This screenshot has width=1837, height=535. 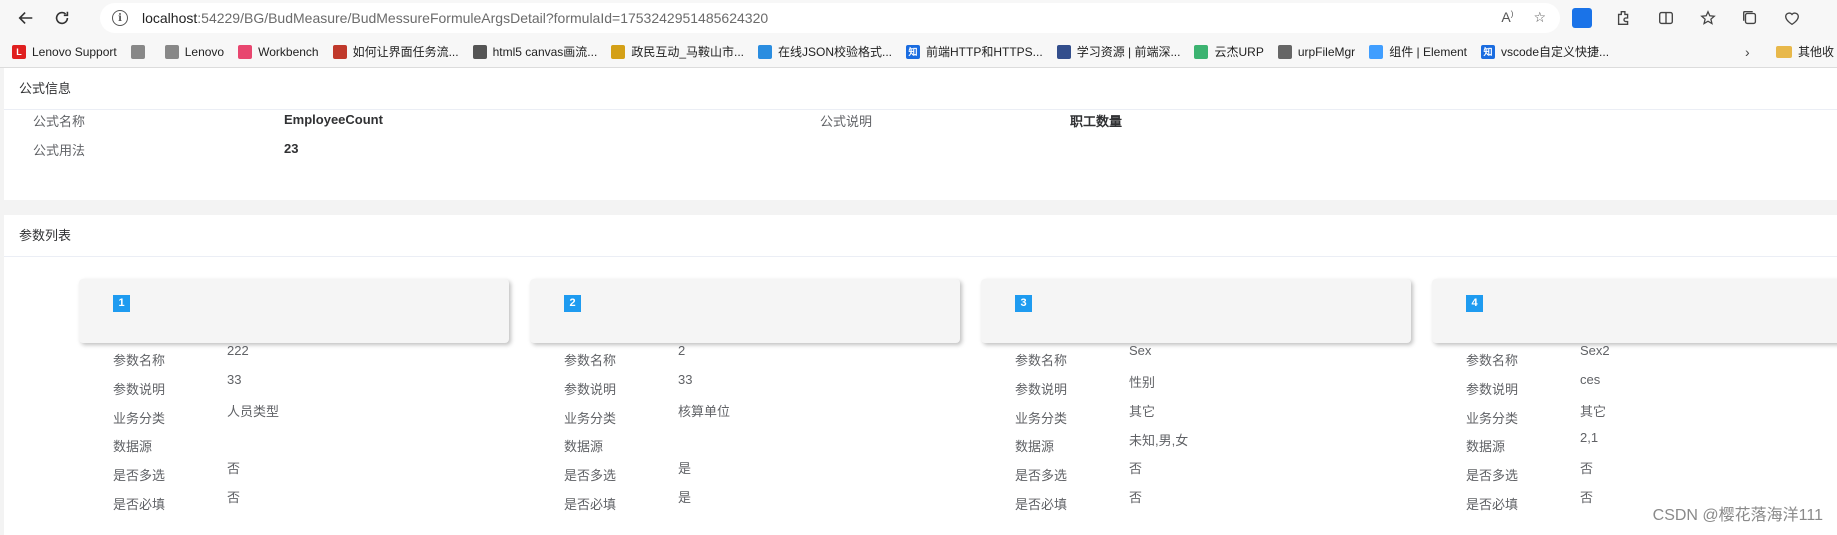 I want to click on bookmark-label: Workbench, so click(x=288, y=51).